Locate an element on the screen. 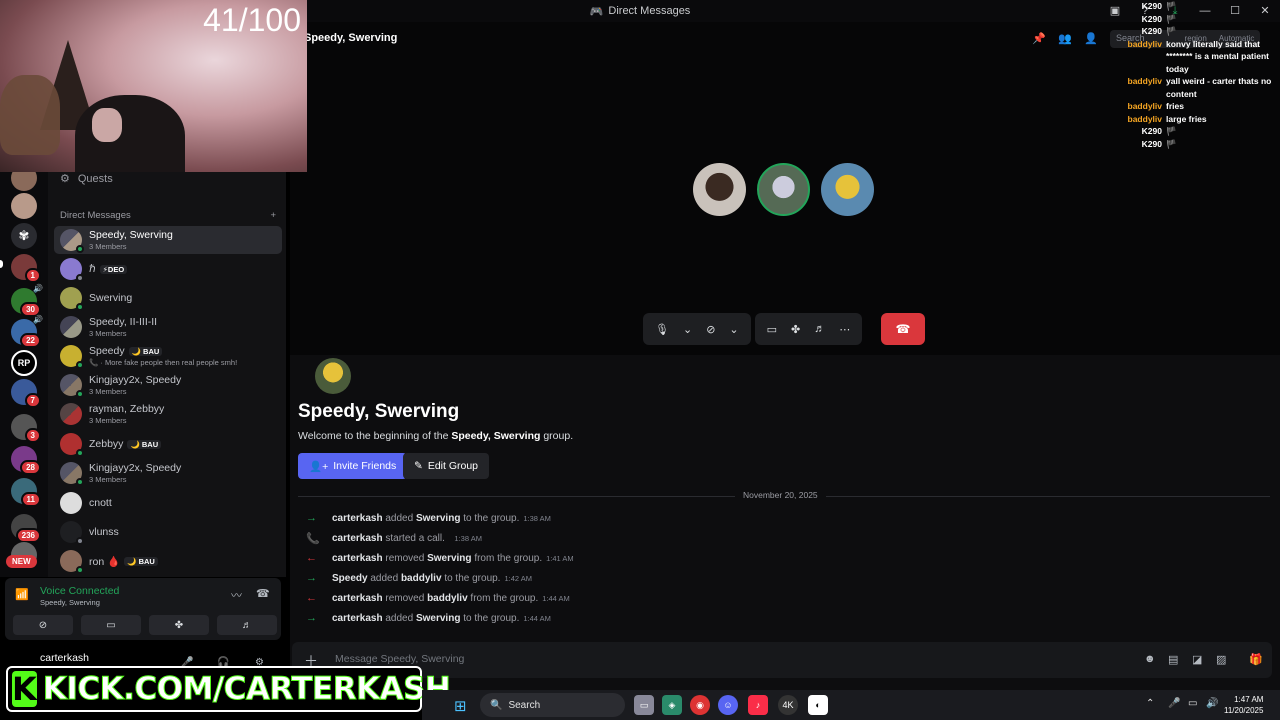 Image resolution: width=1280 pixels, height=720 pixels. server-icon: RP is located at coordinates (24, 363).